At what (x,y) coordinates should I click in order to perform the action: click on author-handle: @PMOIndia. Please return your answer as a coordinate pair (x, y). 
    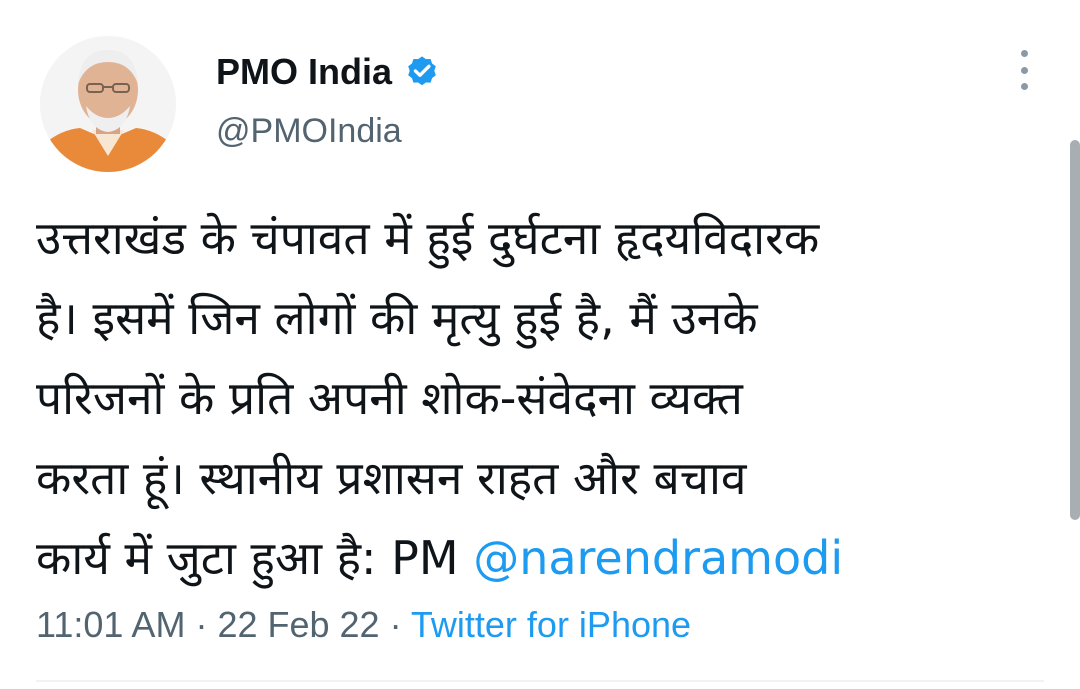
    Looking at the image, I should click on (309, 131).